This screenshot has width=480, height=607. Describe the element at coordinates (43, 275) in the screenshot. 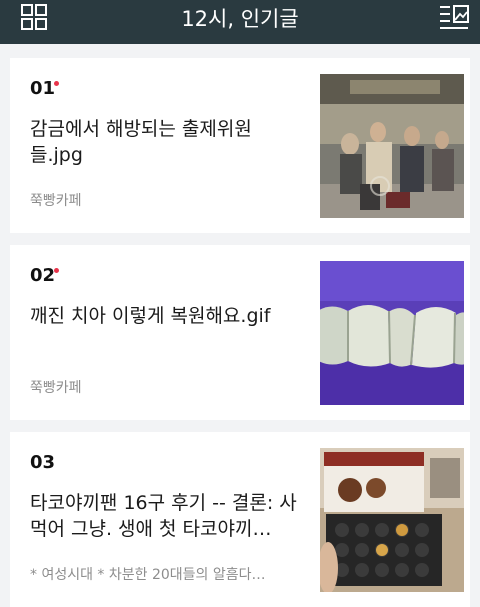

I see `post-rank: 02` at that location.